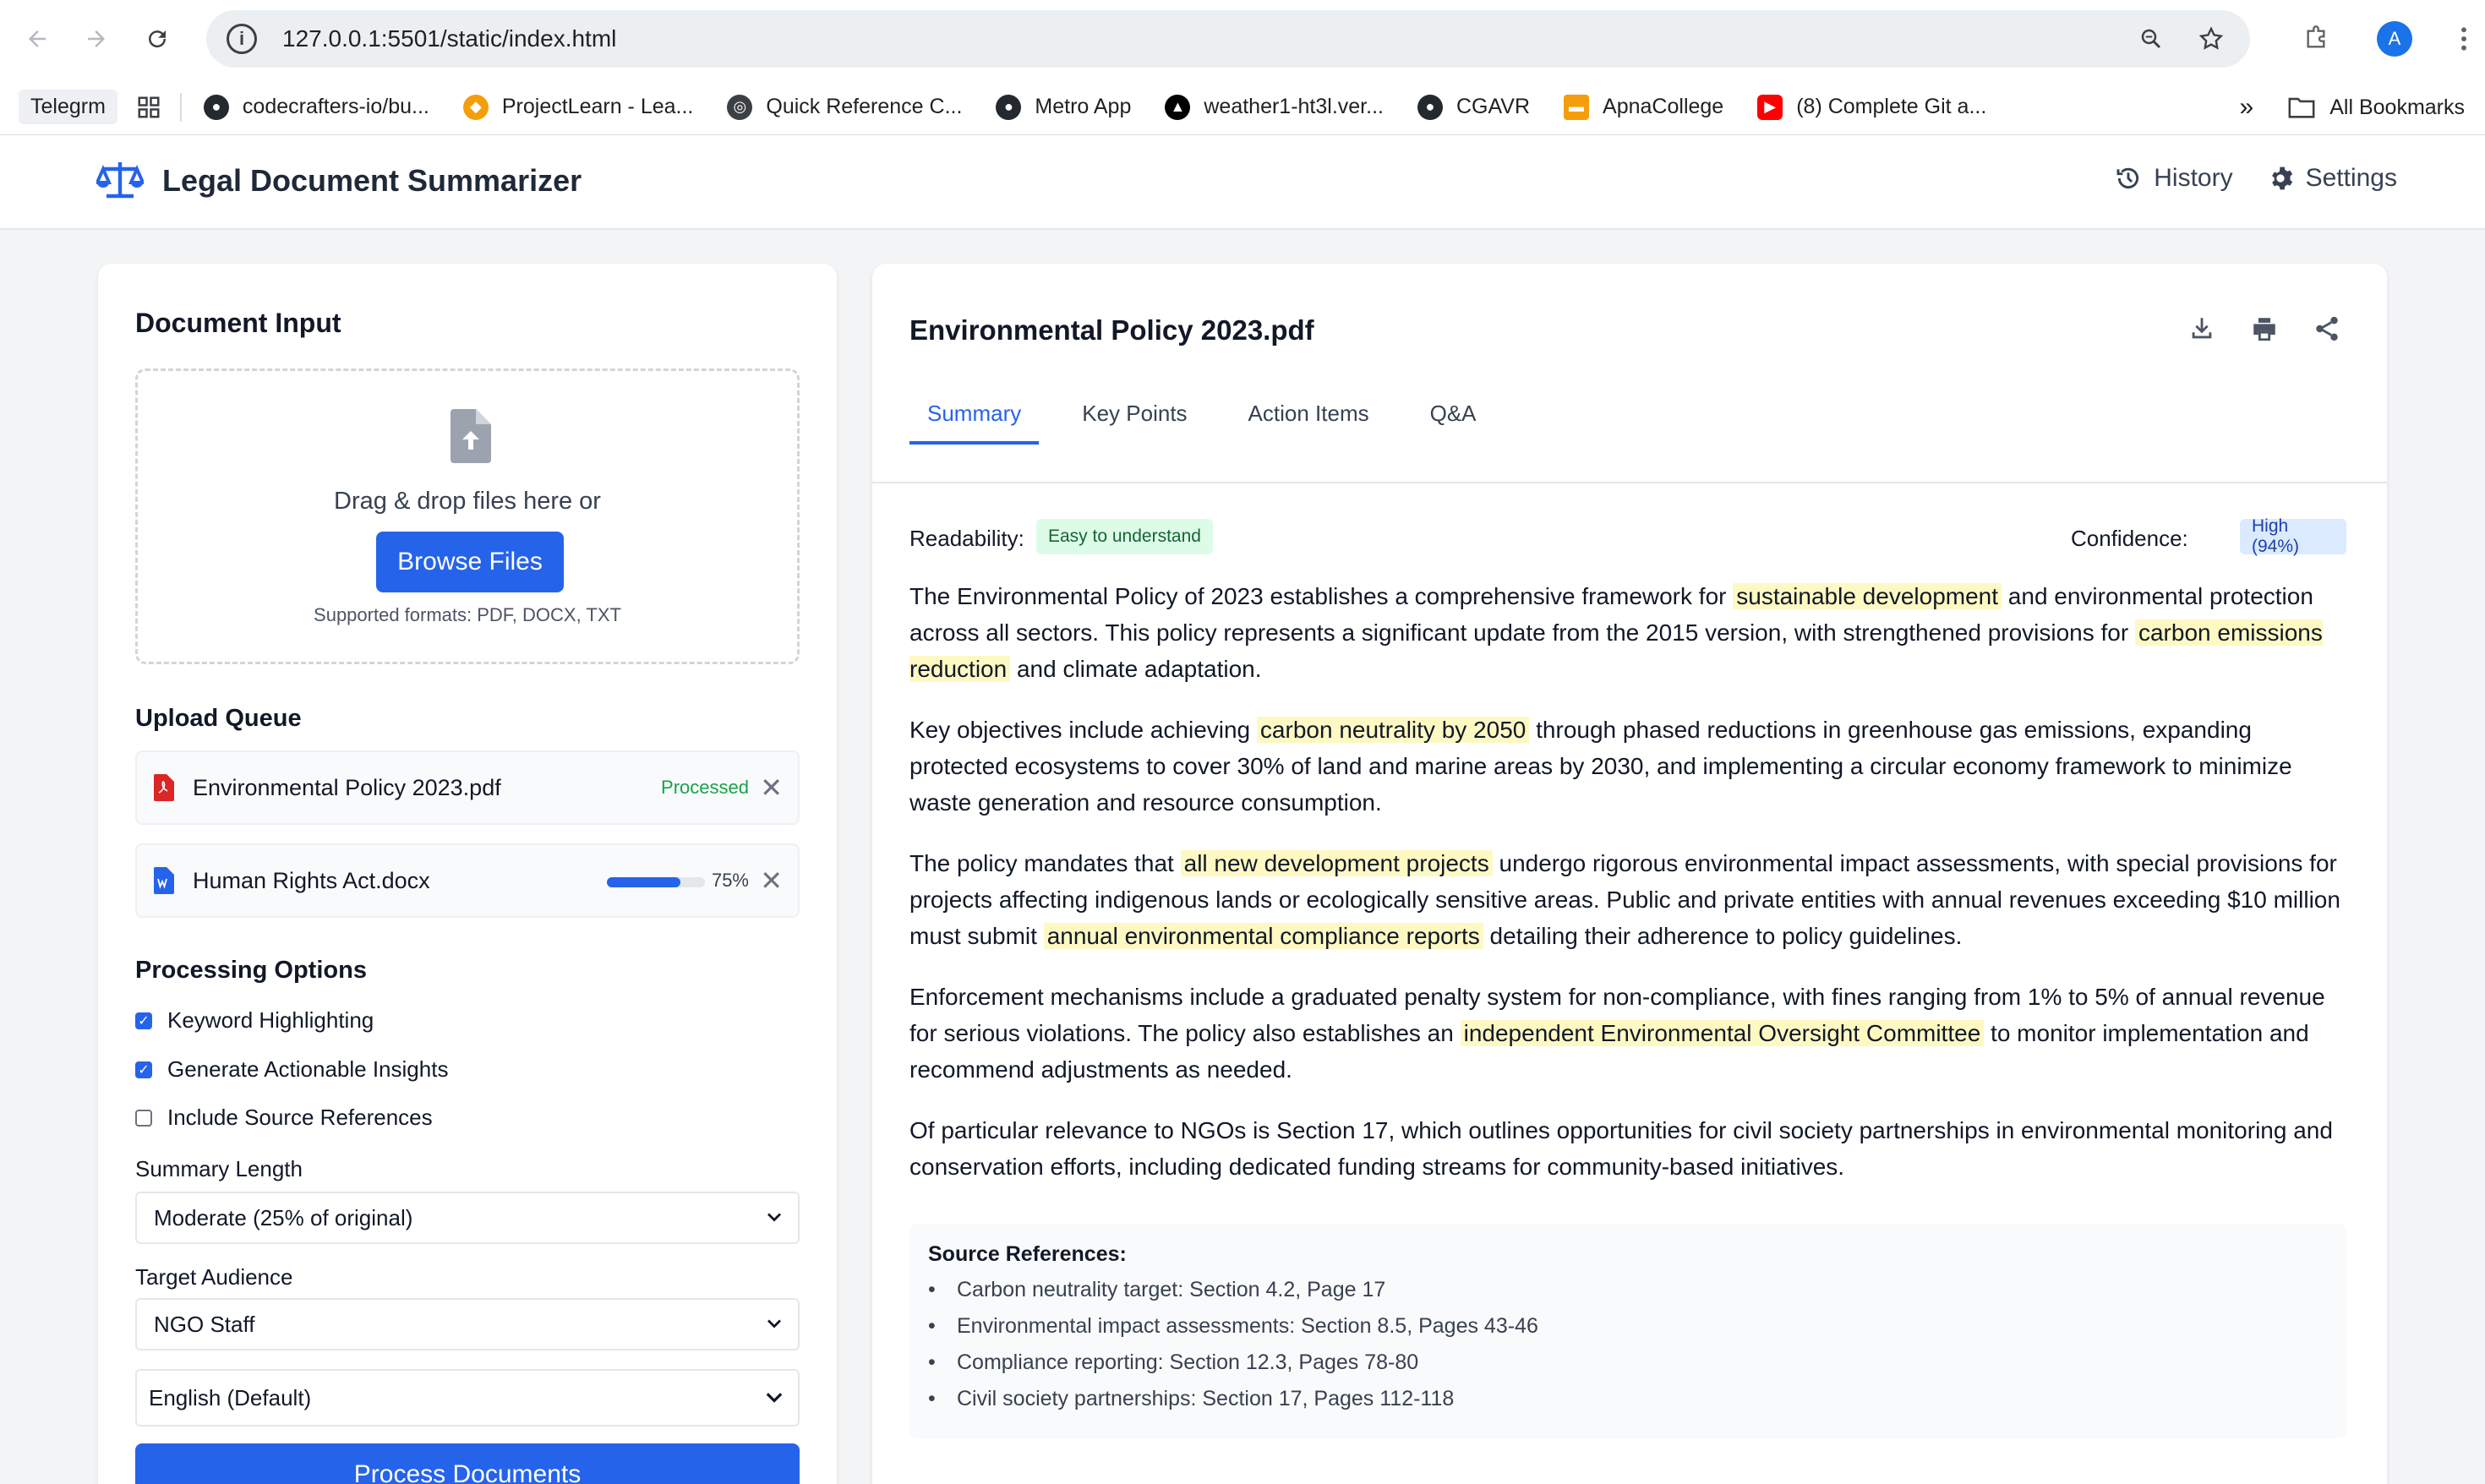 Image resolution: width=2485 pixels, height=1484 pixels. I want to click on bookmark-apnacollege: ▬ ApnaCollege, so click(1643, 107).